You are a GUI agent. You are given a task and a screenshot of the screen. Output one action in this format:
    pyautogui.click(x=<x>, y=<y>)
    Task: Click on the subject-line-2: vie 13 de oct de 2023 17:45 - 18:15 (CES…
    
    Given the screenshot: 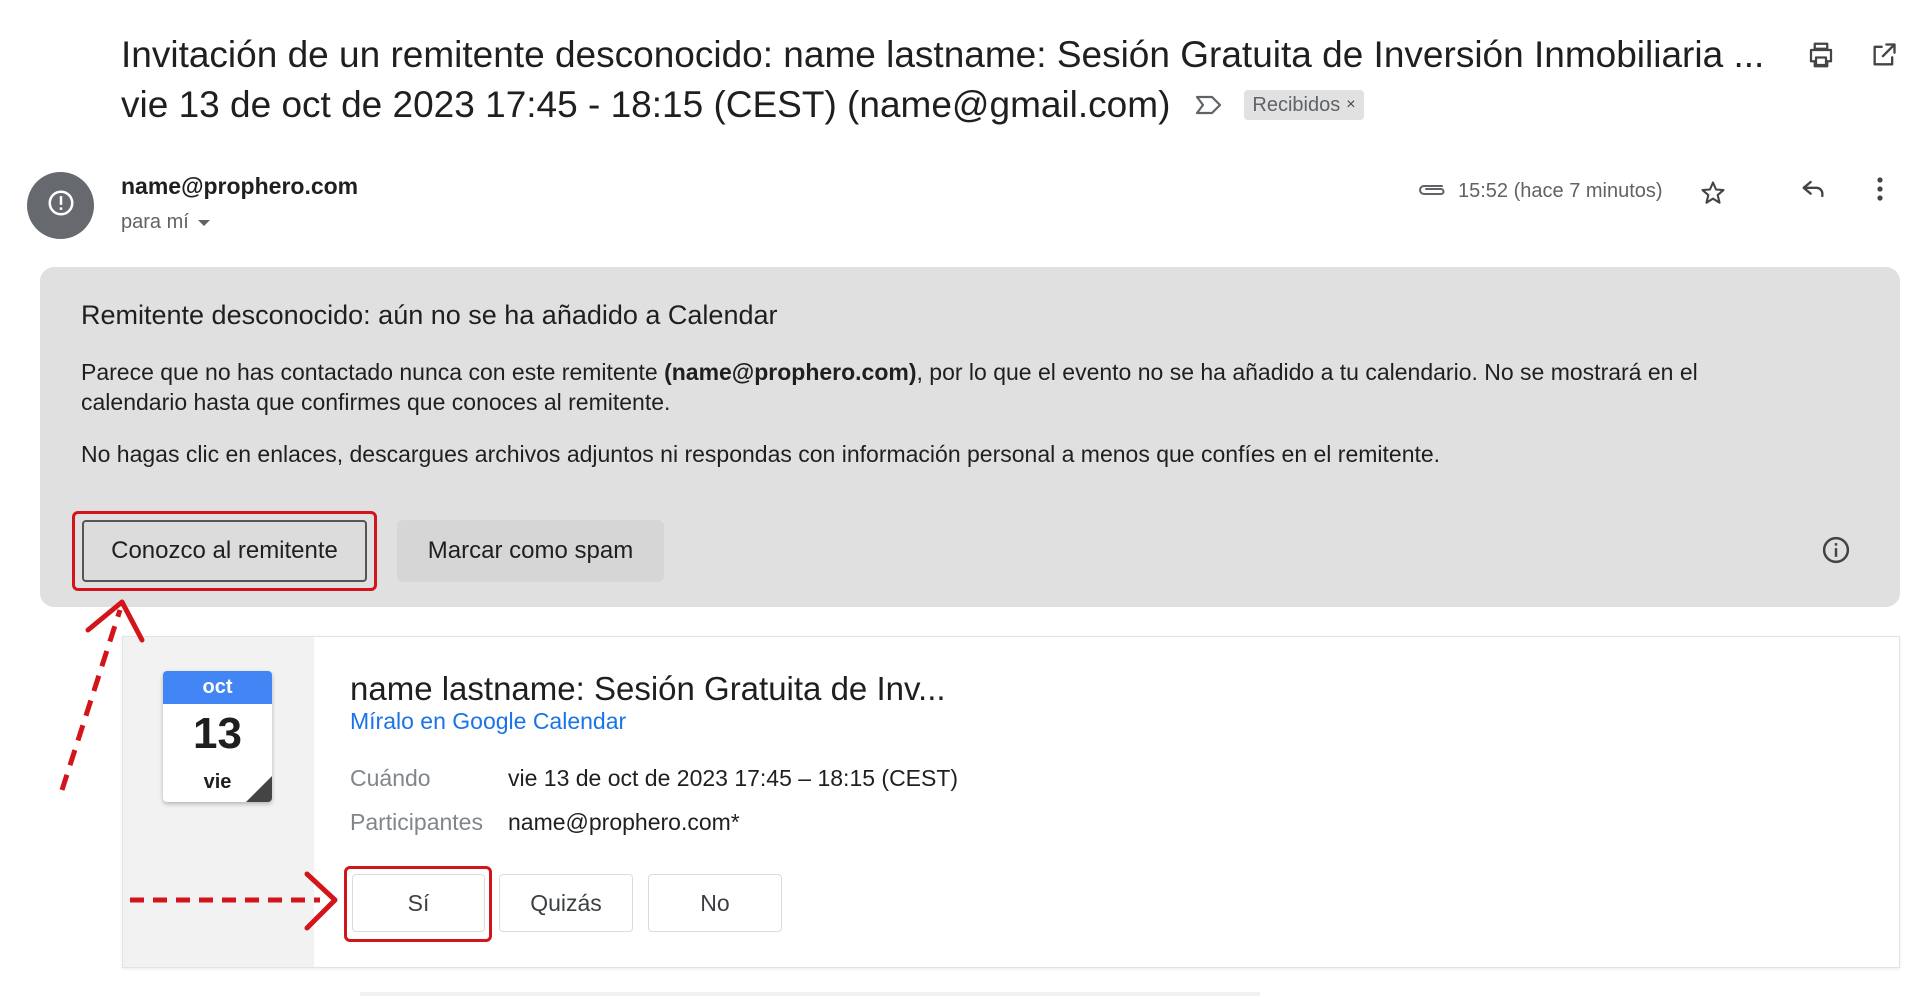 What is the action you would take?
    pyautogui.click(x=646, y=104)
    